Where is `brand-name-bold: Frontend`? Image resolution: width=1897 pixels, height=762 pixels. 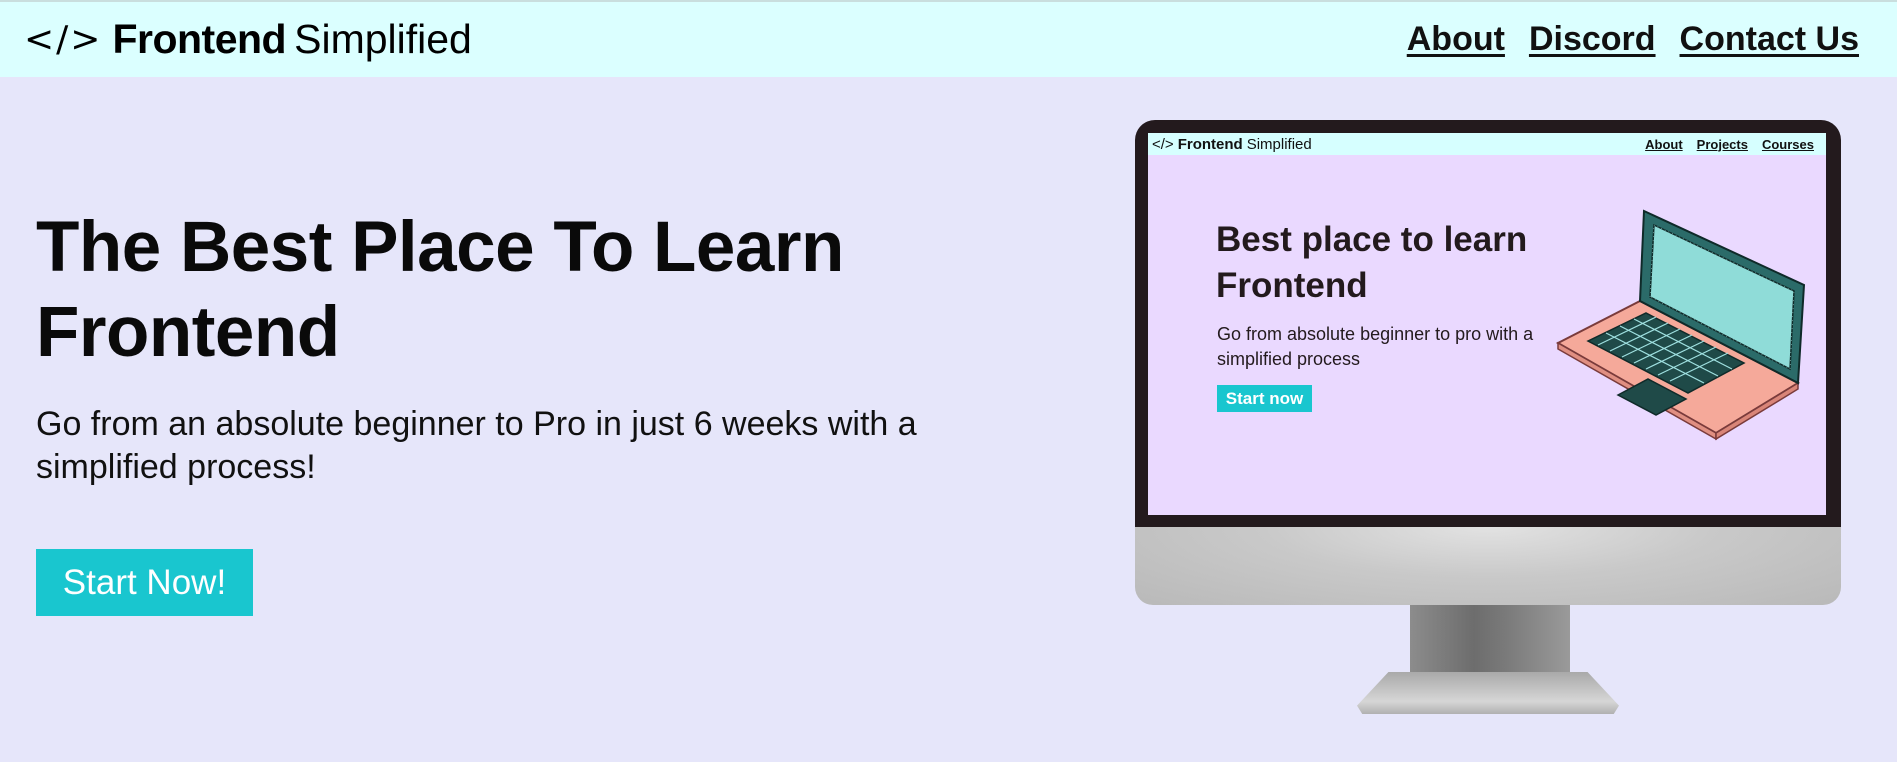
brand-name-bold: Frontend is located at coordinates (199, 39).